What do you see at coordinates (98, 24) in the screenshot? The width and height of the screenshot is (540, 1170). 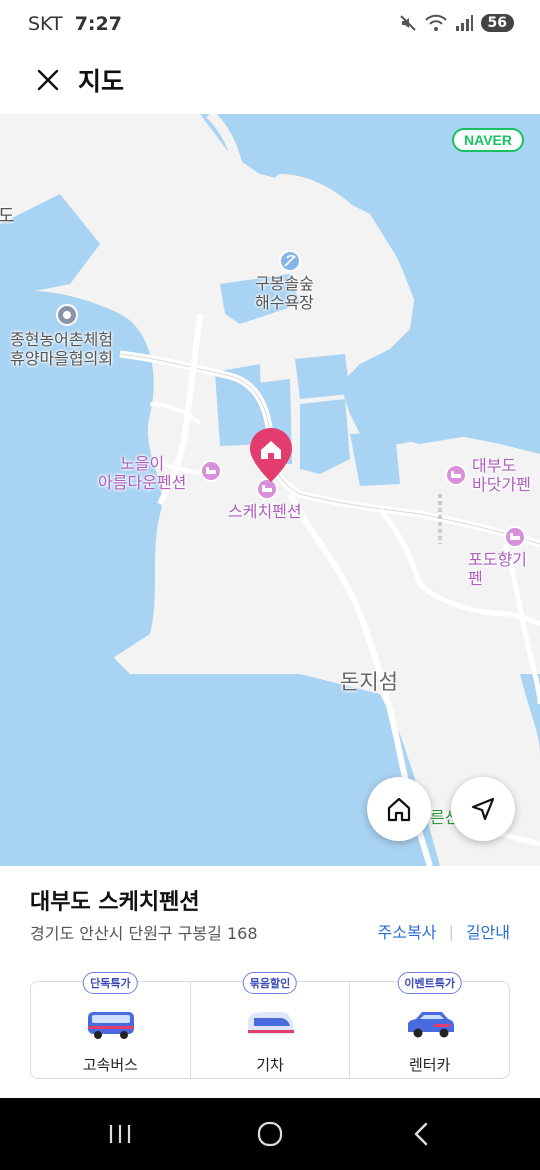 I see `status-time: 7:27` at bounding box center [98, 24].